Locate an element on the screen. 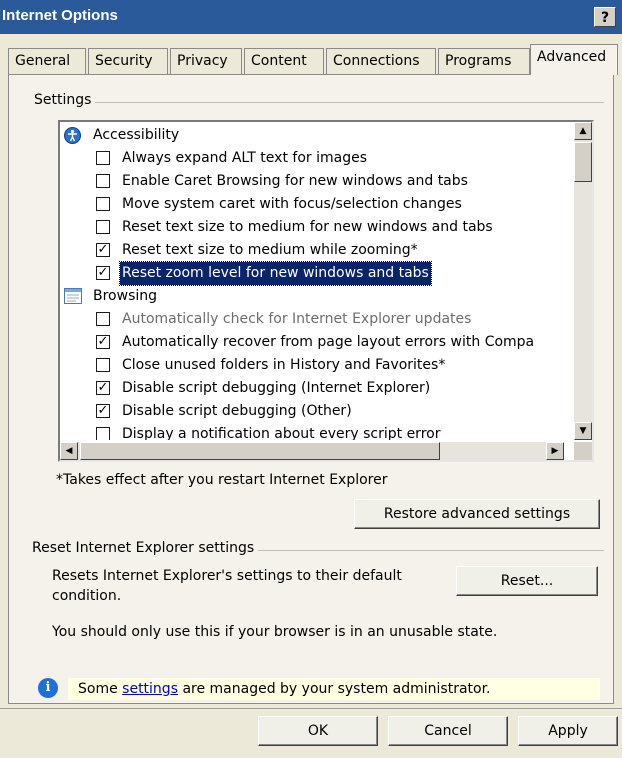 The width and height of the screenshot is (622, 758). accessibility-icon is located at coordinates (72, 135).